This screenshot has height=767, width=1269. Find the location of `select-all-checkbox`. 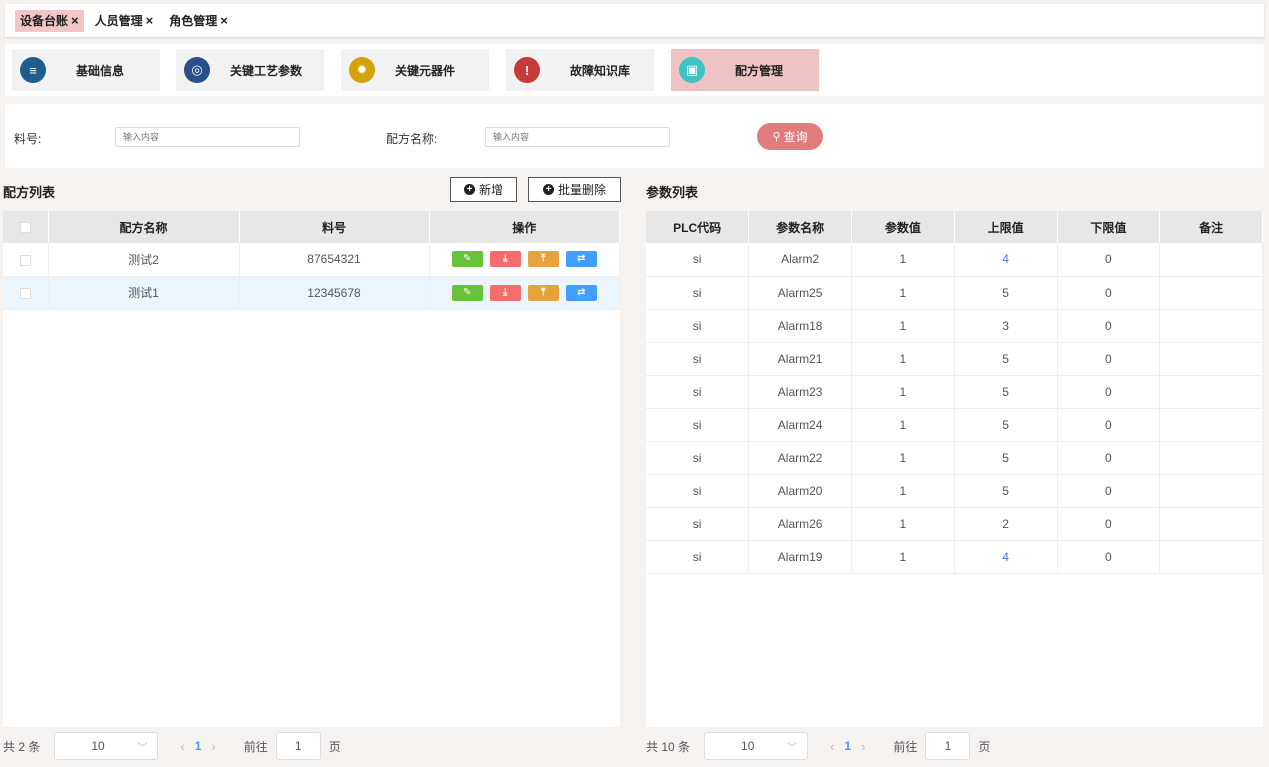

select-all-checkbox is located at coordinates (25, 228).